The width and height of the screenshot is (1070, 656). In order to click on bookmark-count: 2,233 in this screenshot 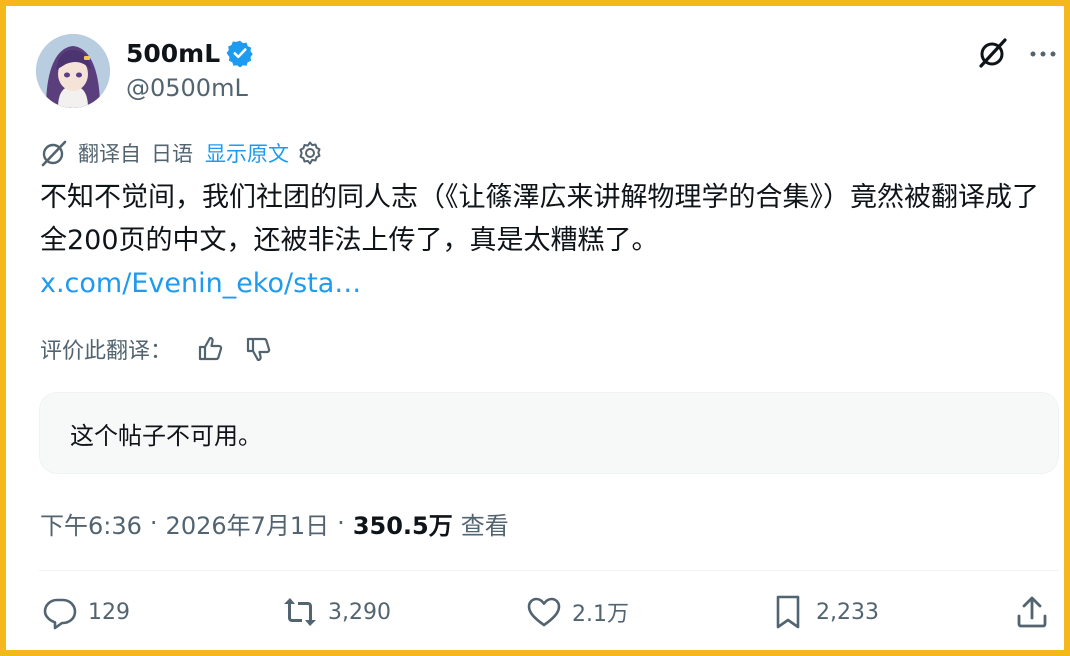, I will do `click(847, 612)`.